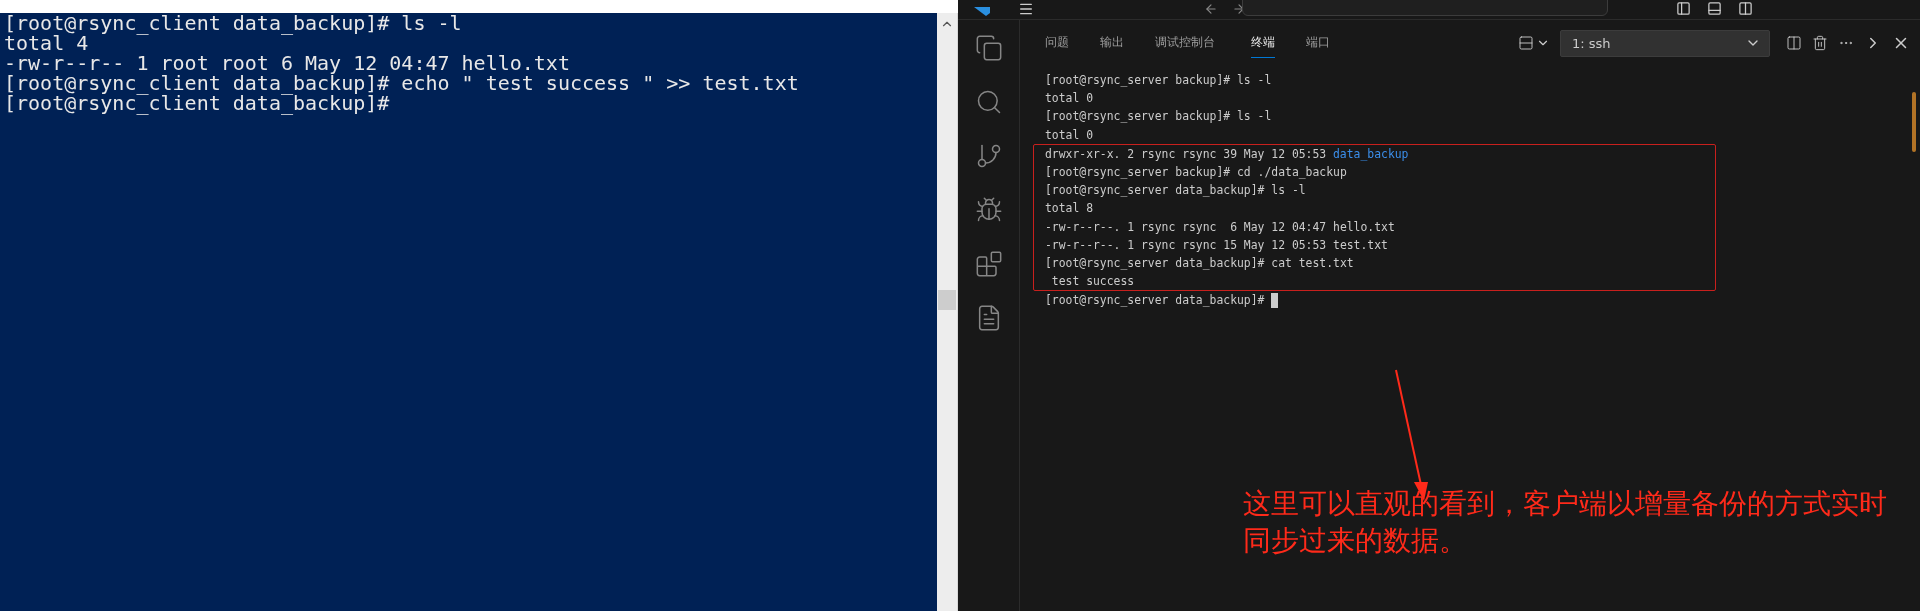 The width and height of the screenshot is (1920, 611). What do you see at coordinates (1371, 154) in the screenshot?
I see `directory-name: data_backup` at bounding box center [1371, 154].